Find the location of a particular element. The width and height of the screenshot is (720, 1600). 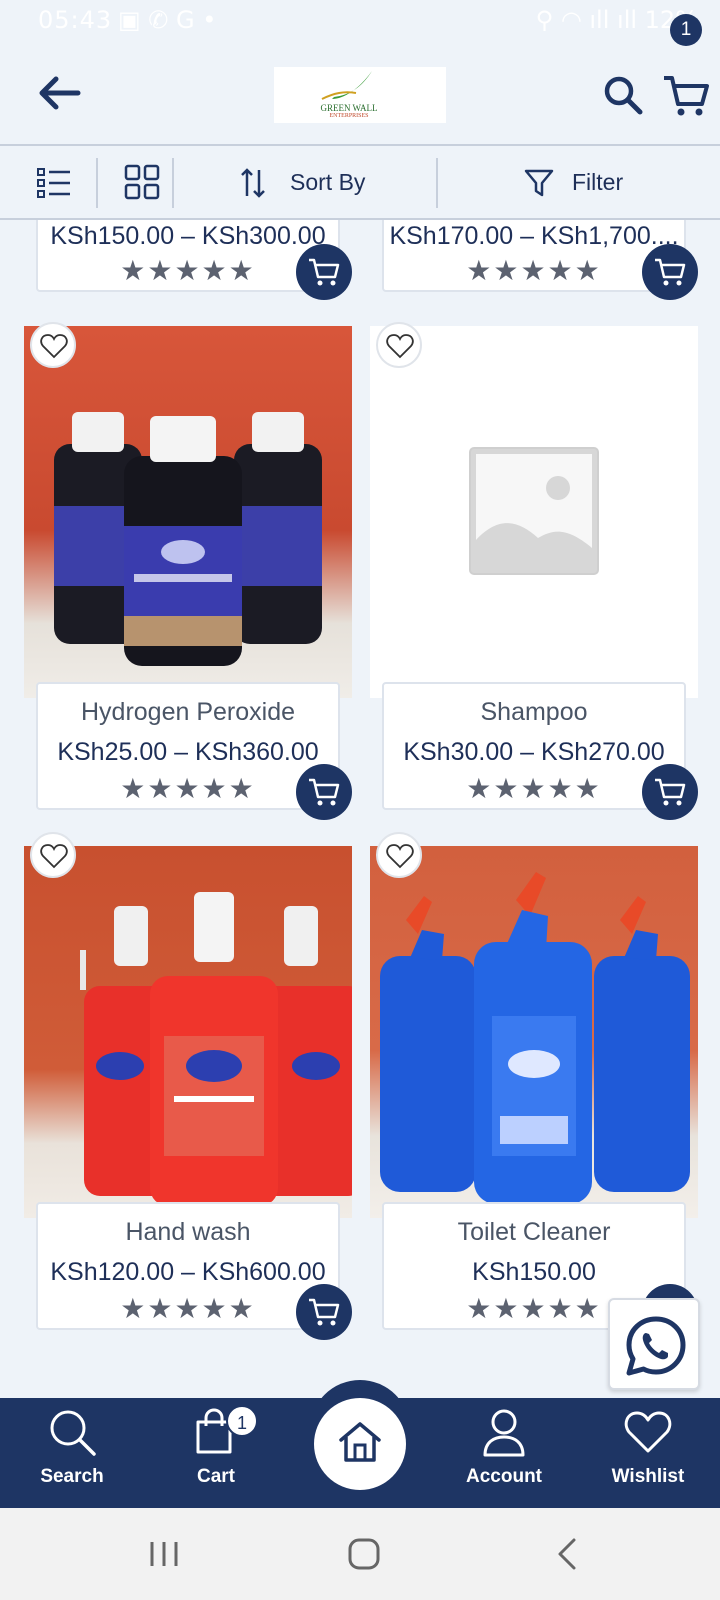

status-bar: 05:43 ▣ ✆ G • ⚲ ◠ ıll ıll 12% is located at coordinates (360, 22).